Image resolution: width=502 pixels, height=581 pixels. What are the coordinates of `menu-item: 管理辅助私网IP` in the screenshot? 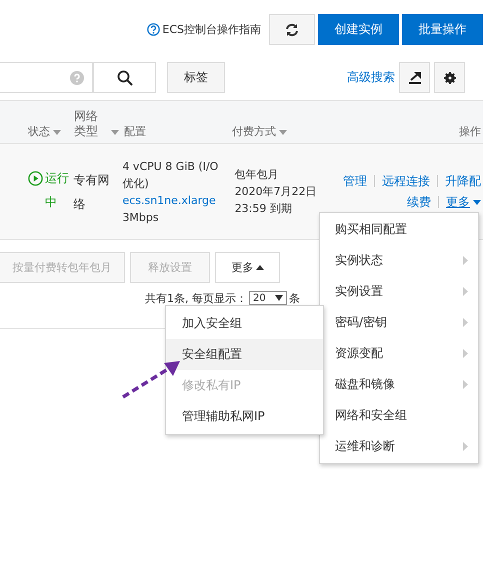 It's located at (244, 416).